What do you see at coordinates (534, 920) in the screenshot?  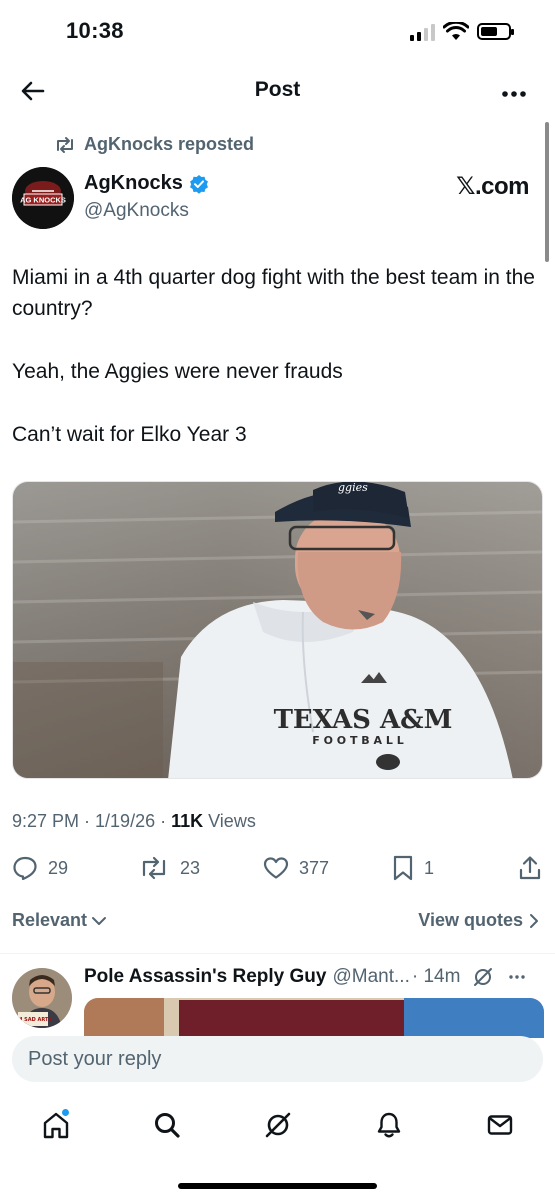 I see `chevron-right-icon` at bounding box center [534, 920].